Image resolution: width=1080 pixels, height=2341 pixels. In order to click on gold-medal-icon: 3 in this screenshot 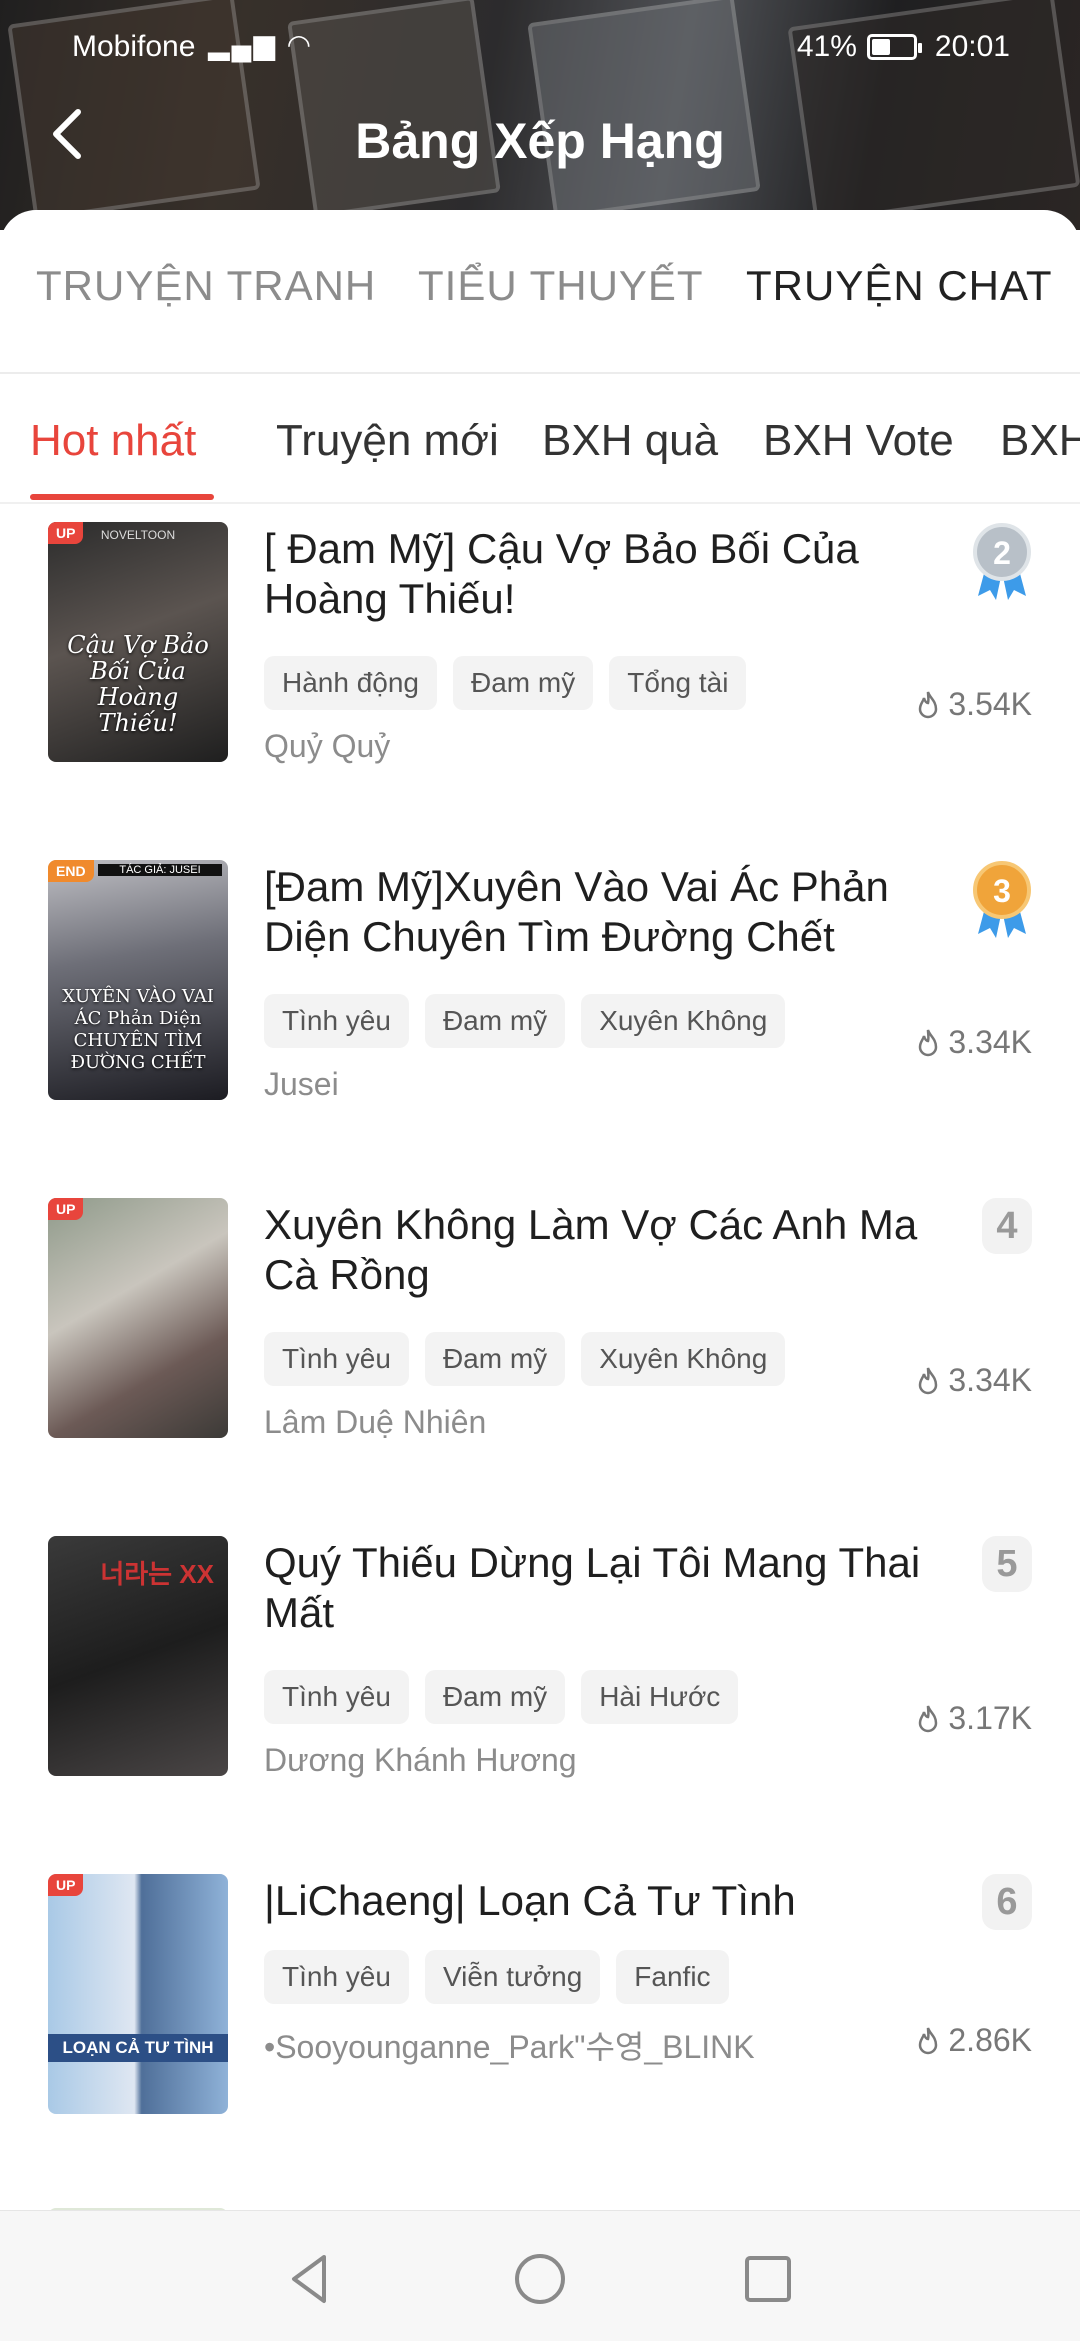, I will do `click(1002, 899)`.